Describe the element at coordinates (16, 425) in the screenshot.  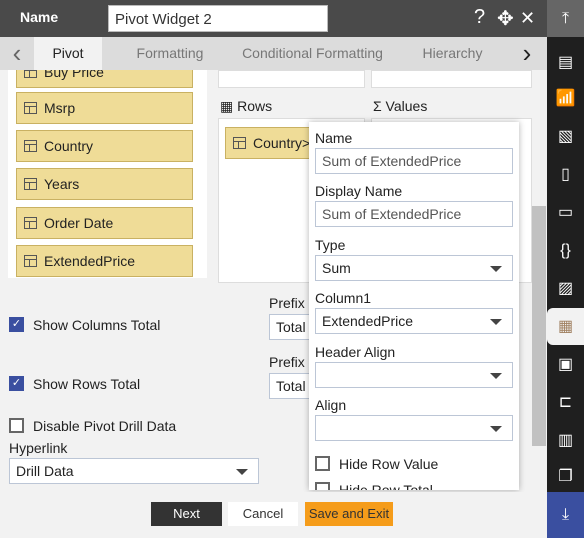
I see `disable-drill-checkbox` at that location.